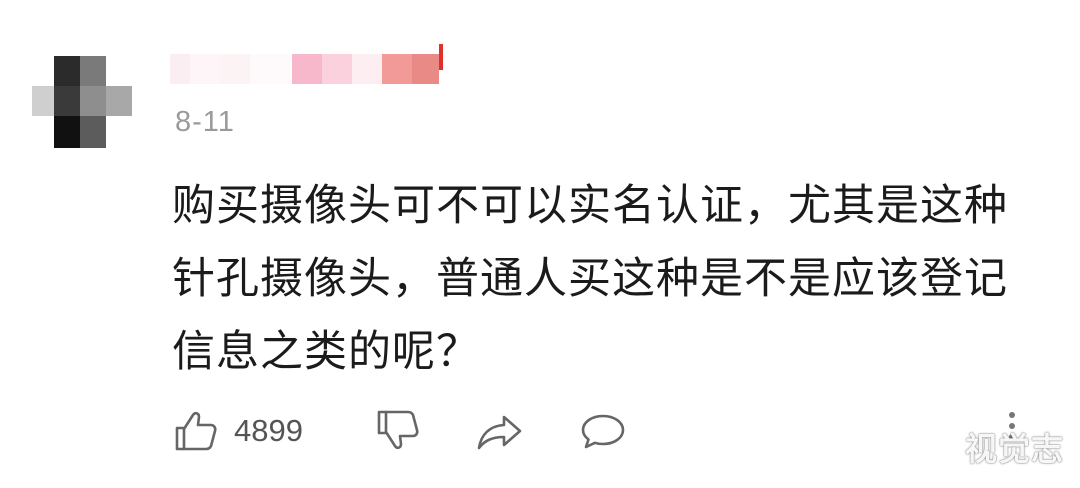 The height and width of the screenshot is (488, 1080). I want to click on share-arrow-icon, so click(500, 431).